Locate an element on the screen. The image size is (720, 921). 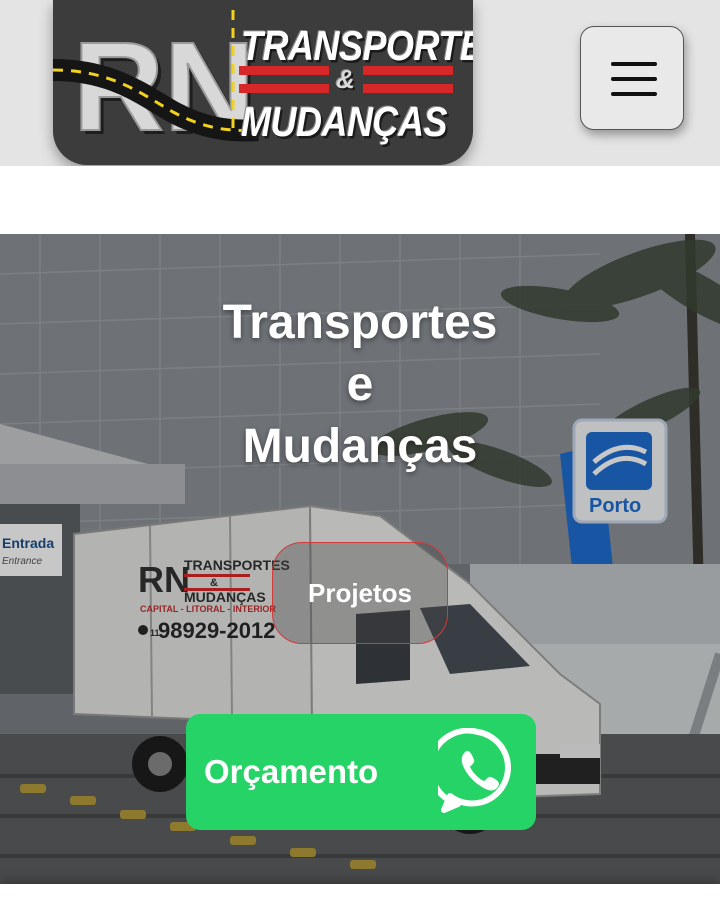
hero-title-line-2: e is located at coordinates (360, 384).